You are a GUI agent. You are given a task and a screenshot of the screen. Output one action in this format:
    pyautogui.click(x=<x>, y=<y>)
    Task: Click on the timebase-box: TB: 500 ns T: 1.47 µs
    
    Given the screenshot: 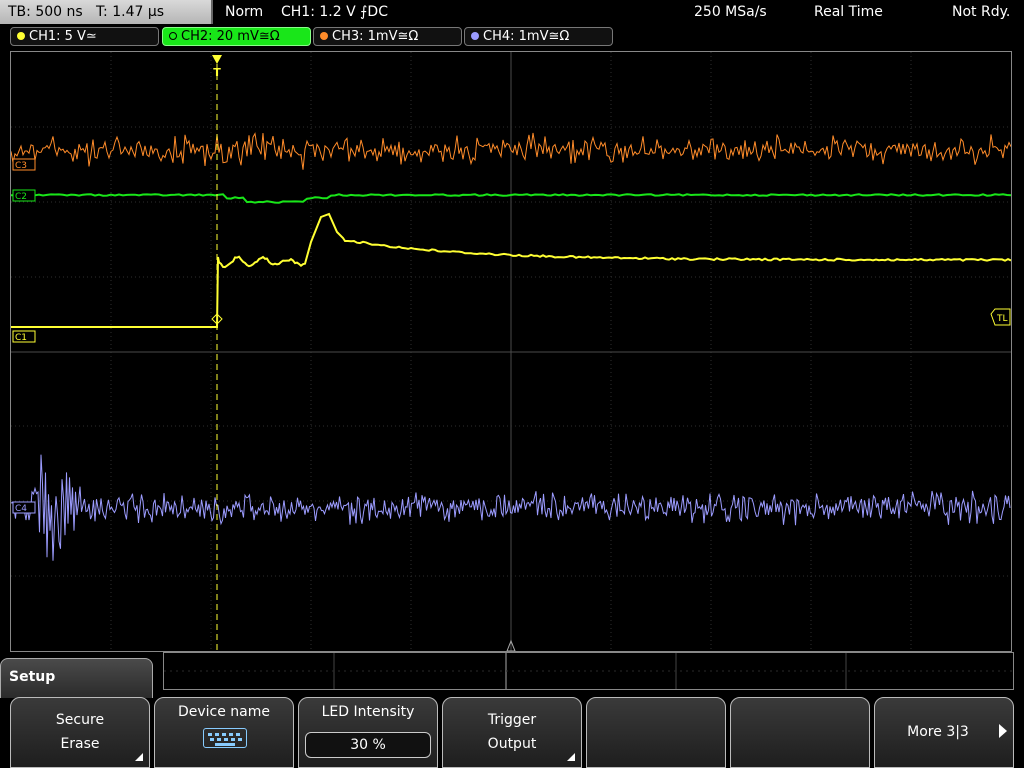 What is the action you would take?
    pyautogui.click(x=106, y=12)
    